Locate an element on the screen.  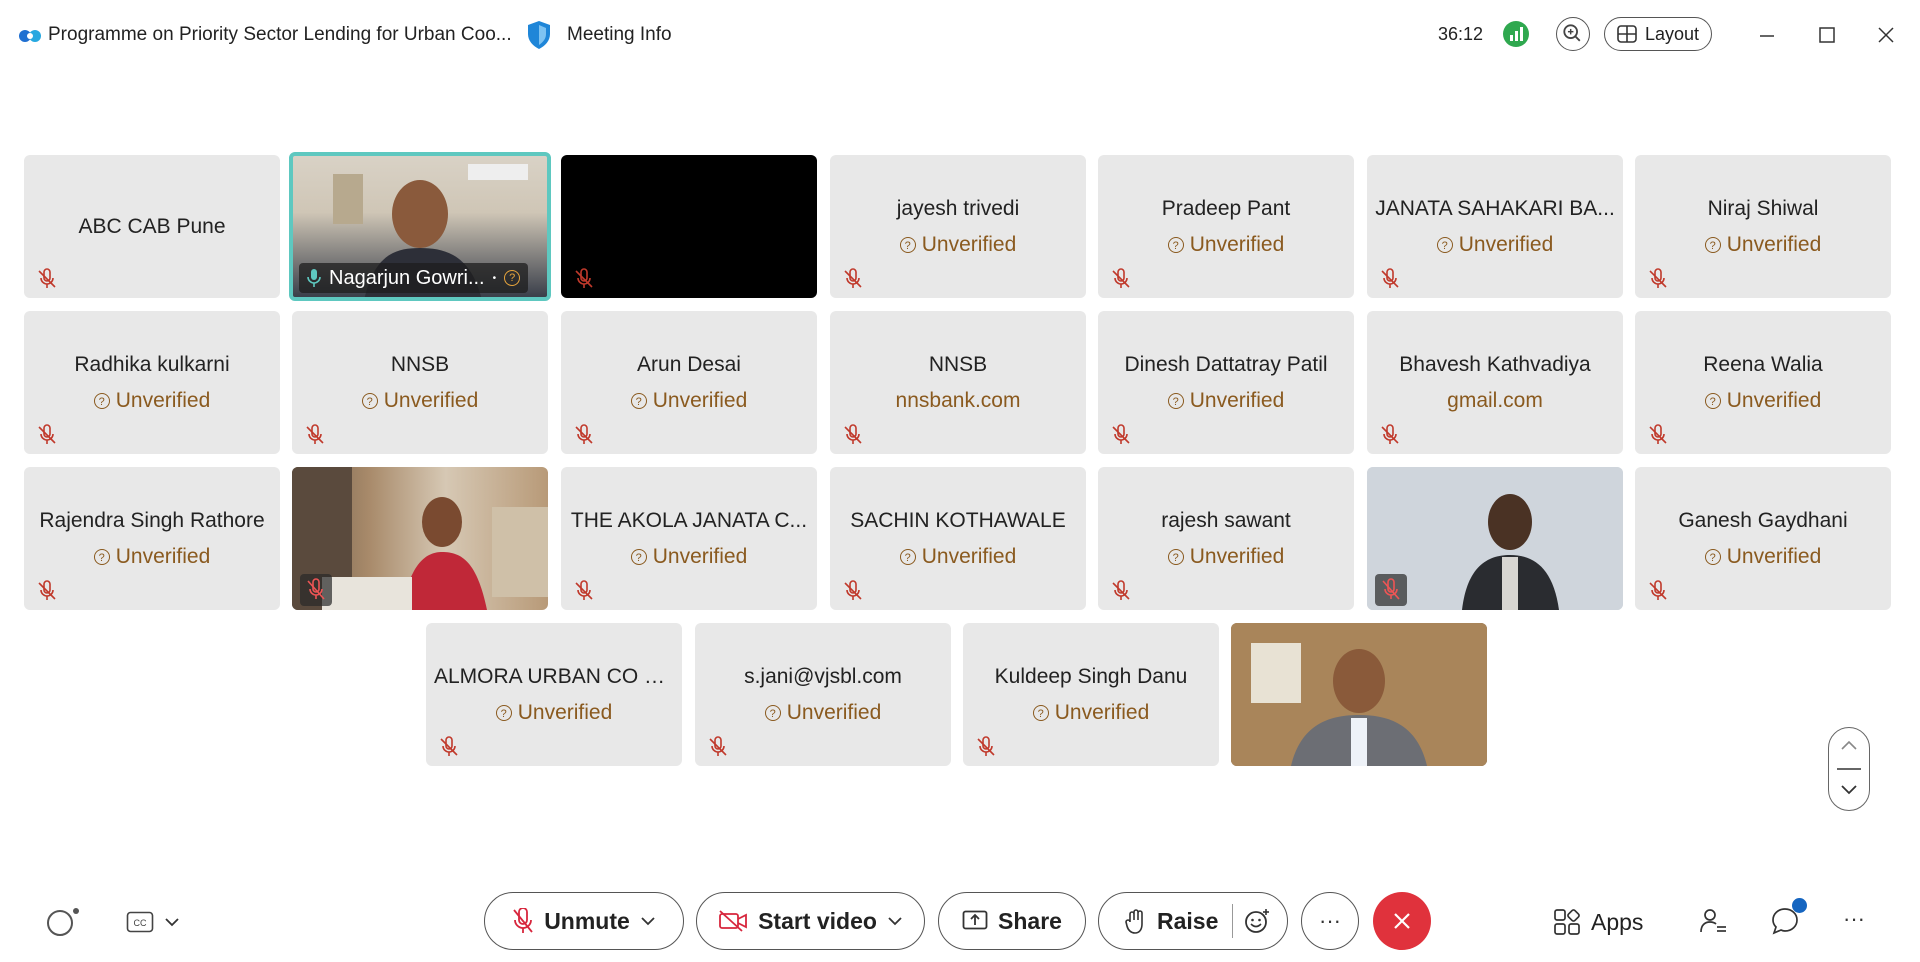
unmute-label: Unmute is located at coordinates (587, 920).